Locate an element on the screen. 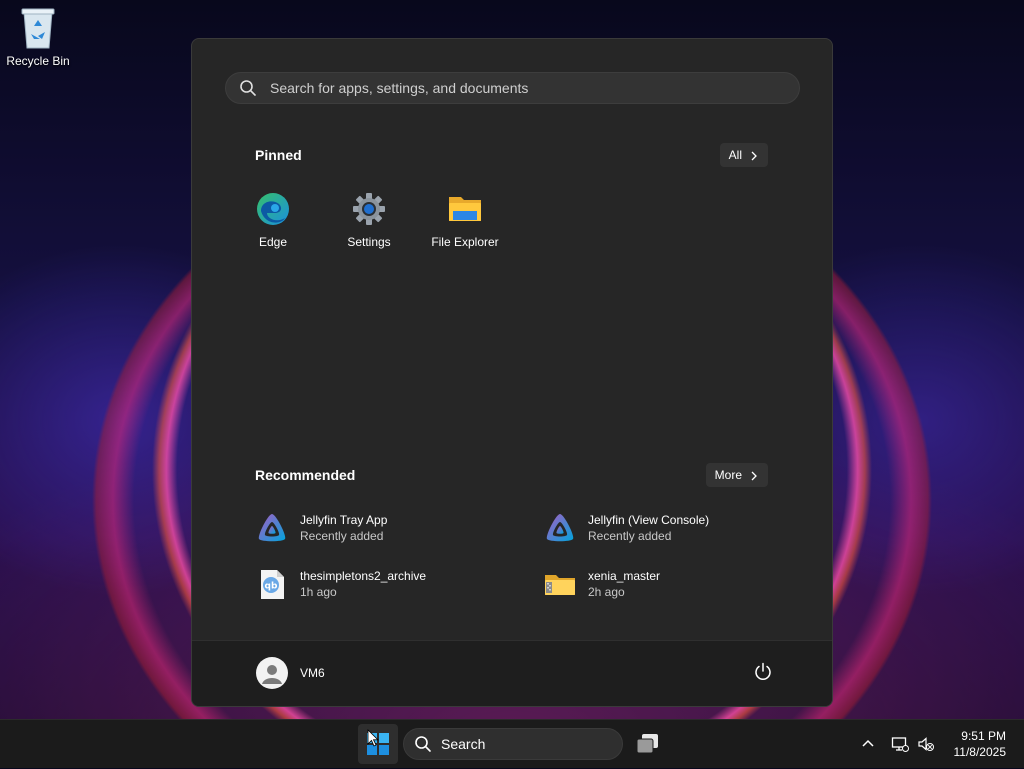  more-label: More is located at coordinates (728, 475).